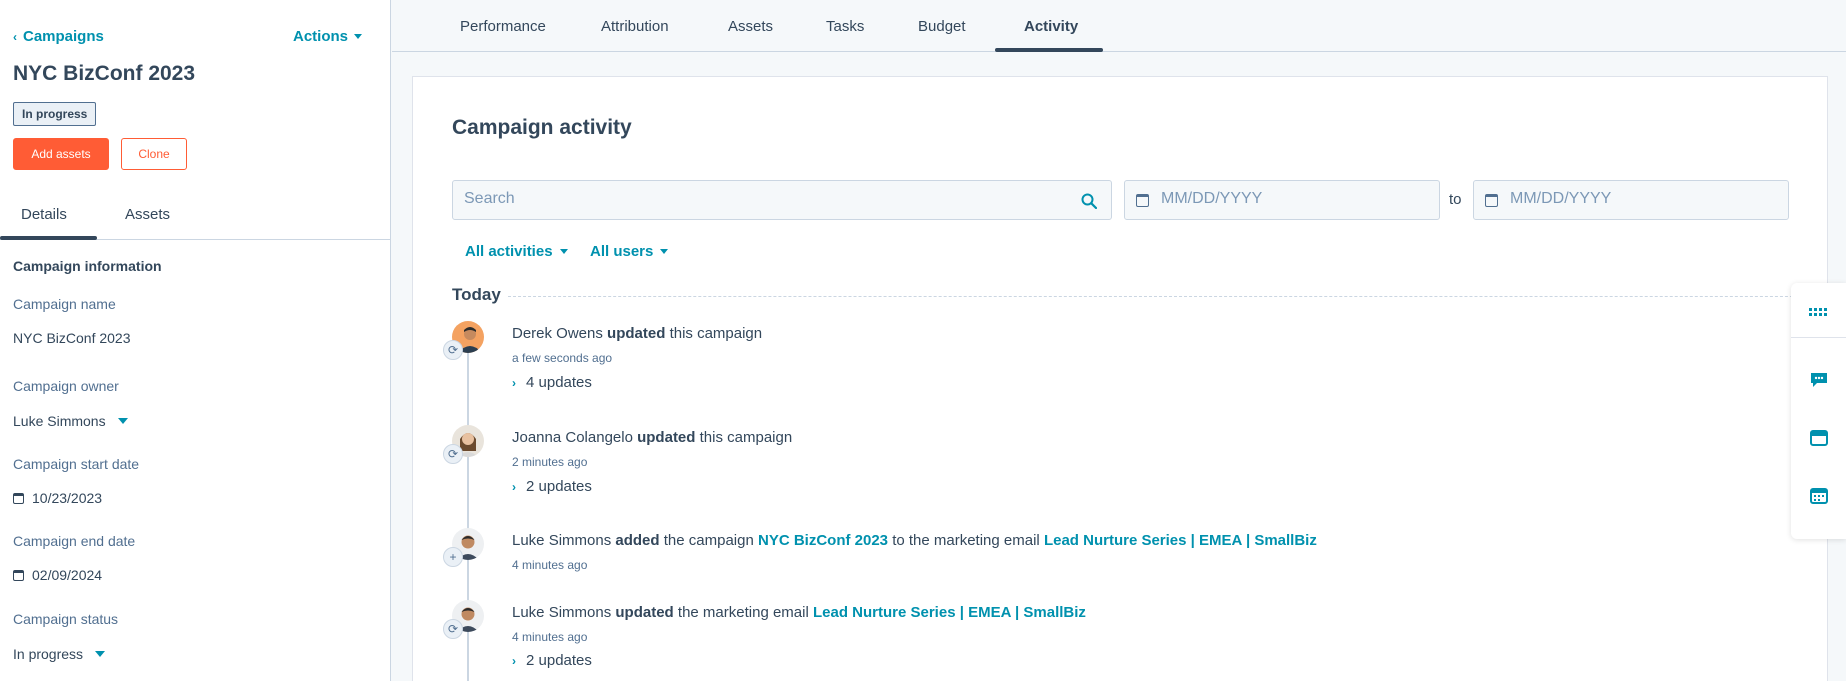 The image size is (1846, 681). I want to click on inbox-icon, so click(1819, 438).